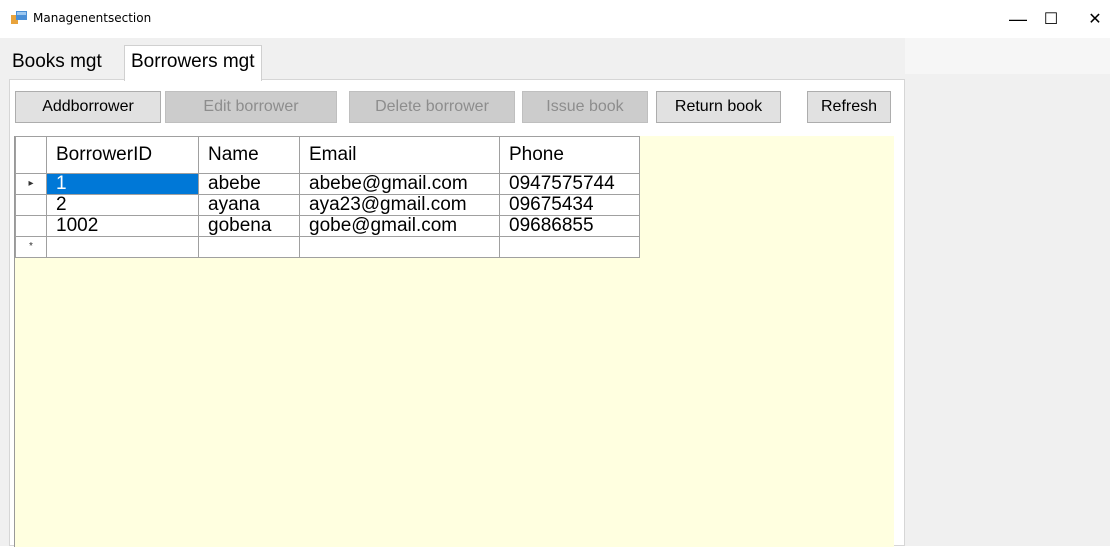  What do you see at coordinates (88, 107) in the screenshot?
I see `add-borrower-button: Addborrower` at bounding box center [88, 107].